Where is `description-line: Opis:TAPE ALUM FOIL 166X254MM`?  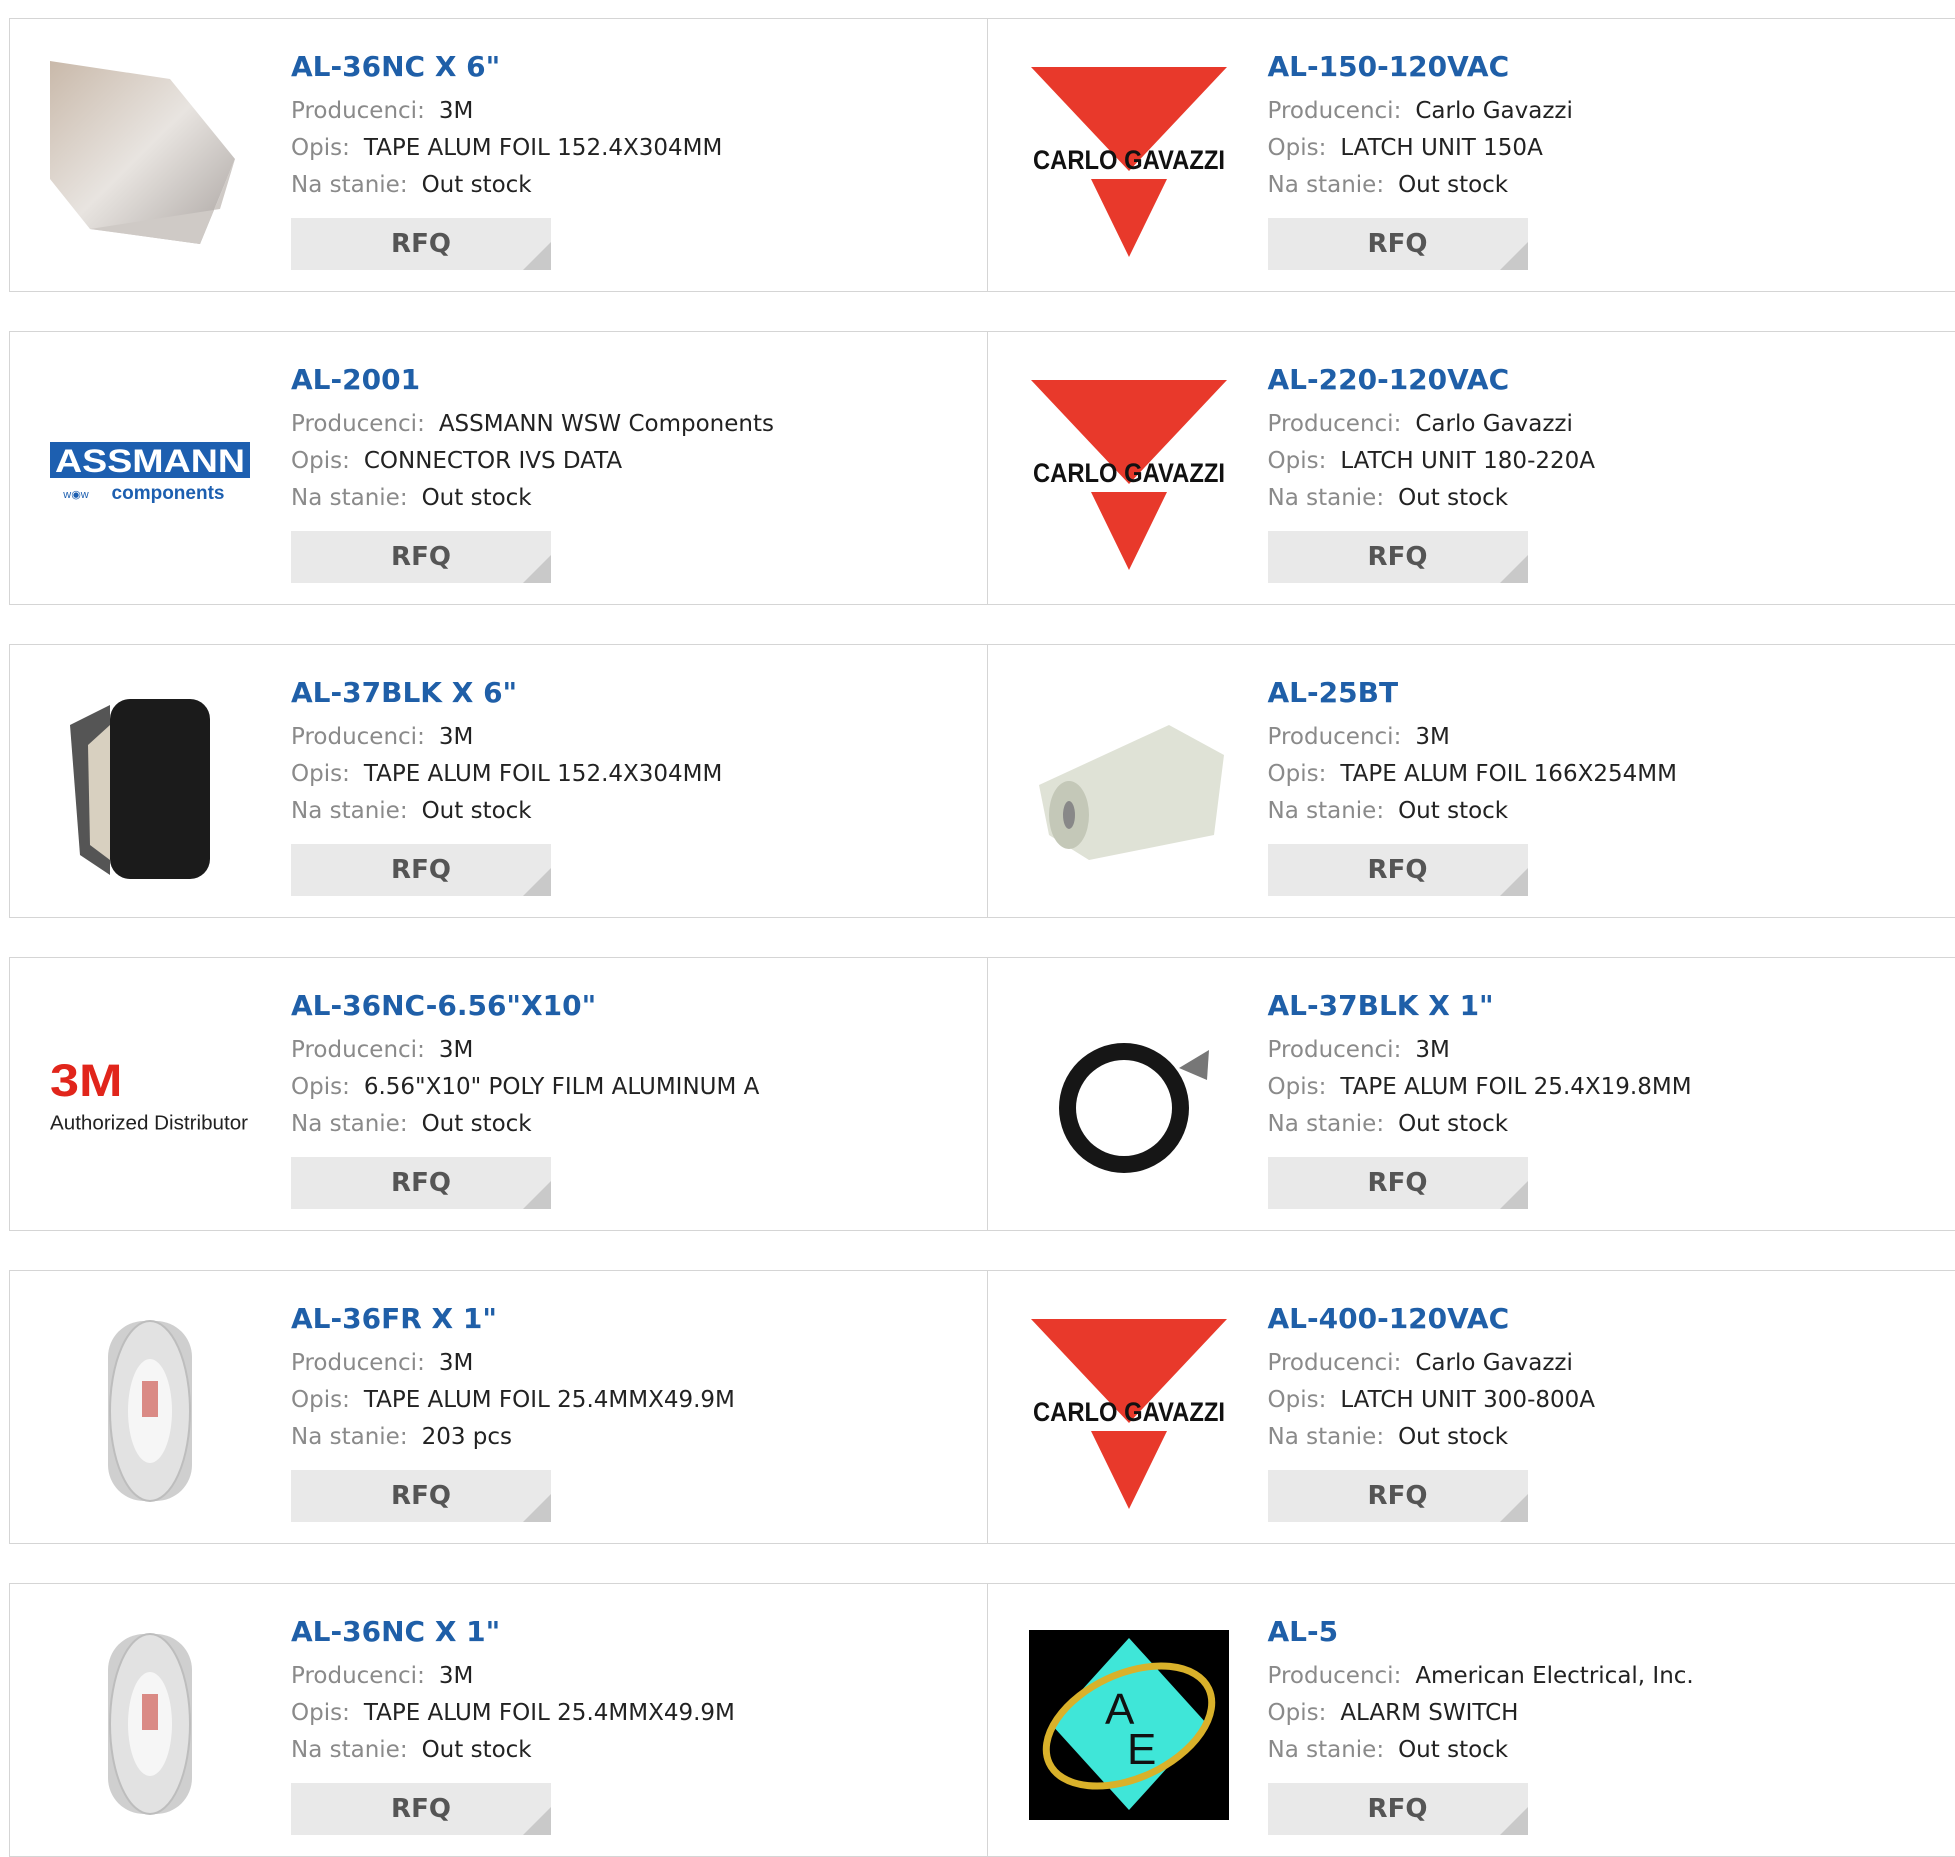
description-line: Opis:TAPE ALUM FOIL 166X254MM is located at coordinates (1472, 774).